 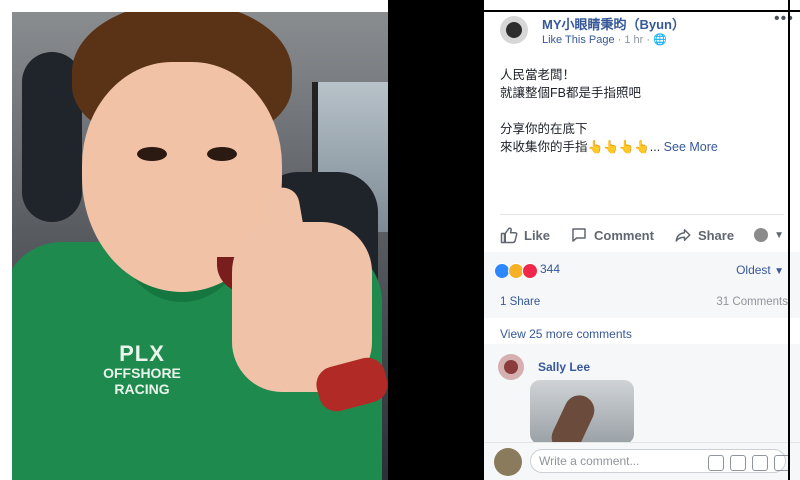 What do you see at coordinates (784, 19) in the screenshot?
I see `more-options-icon: •••` at bounding box center [784, 19].